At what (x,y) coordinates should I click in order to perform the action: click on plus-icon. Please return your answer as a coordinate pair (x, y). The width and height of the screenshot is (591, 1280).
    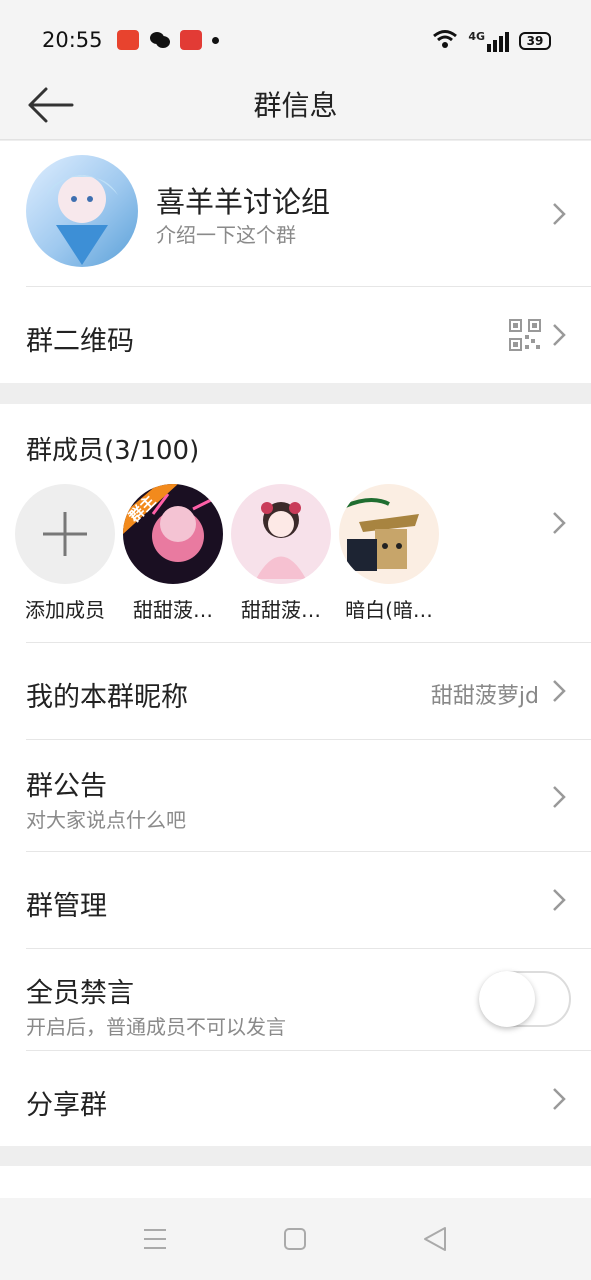
    Looking at the image, I should click on (65, 534).